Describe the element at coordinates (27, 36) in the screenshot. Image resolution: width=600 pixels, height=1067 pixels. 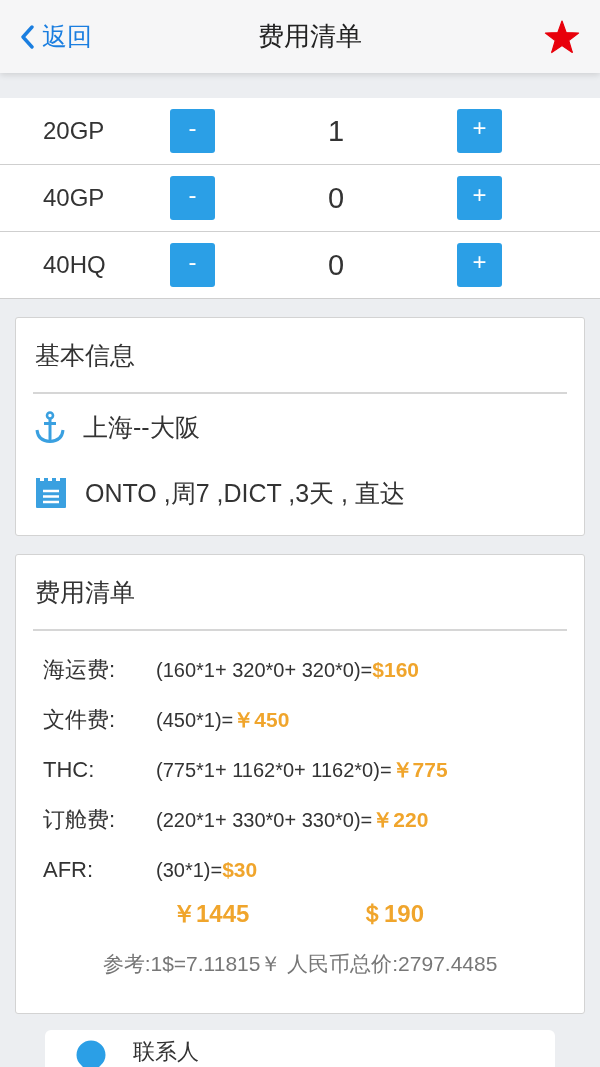
I see `chevron-left-icon` at that location.